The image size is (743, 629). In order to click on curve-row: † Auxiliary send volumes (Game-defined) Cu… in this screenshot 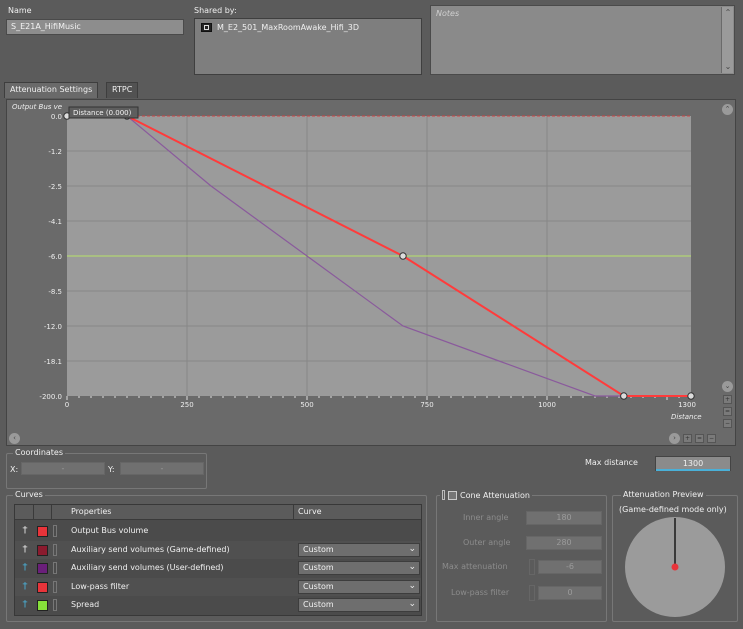, I will do `click(218, 549)`.